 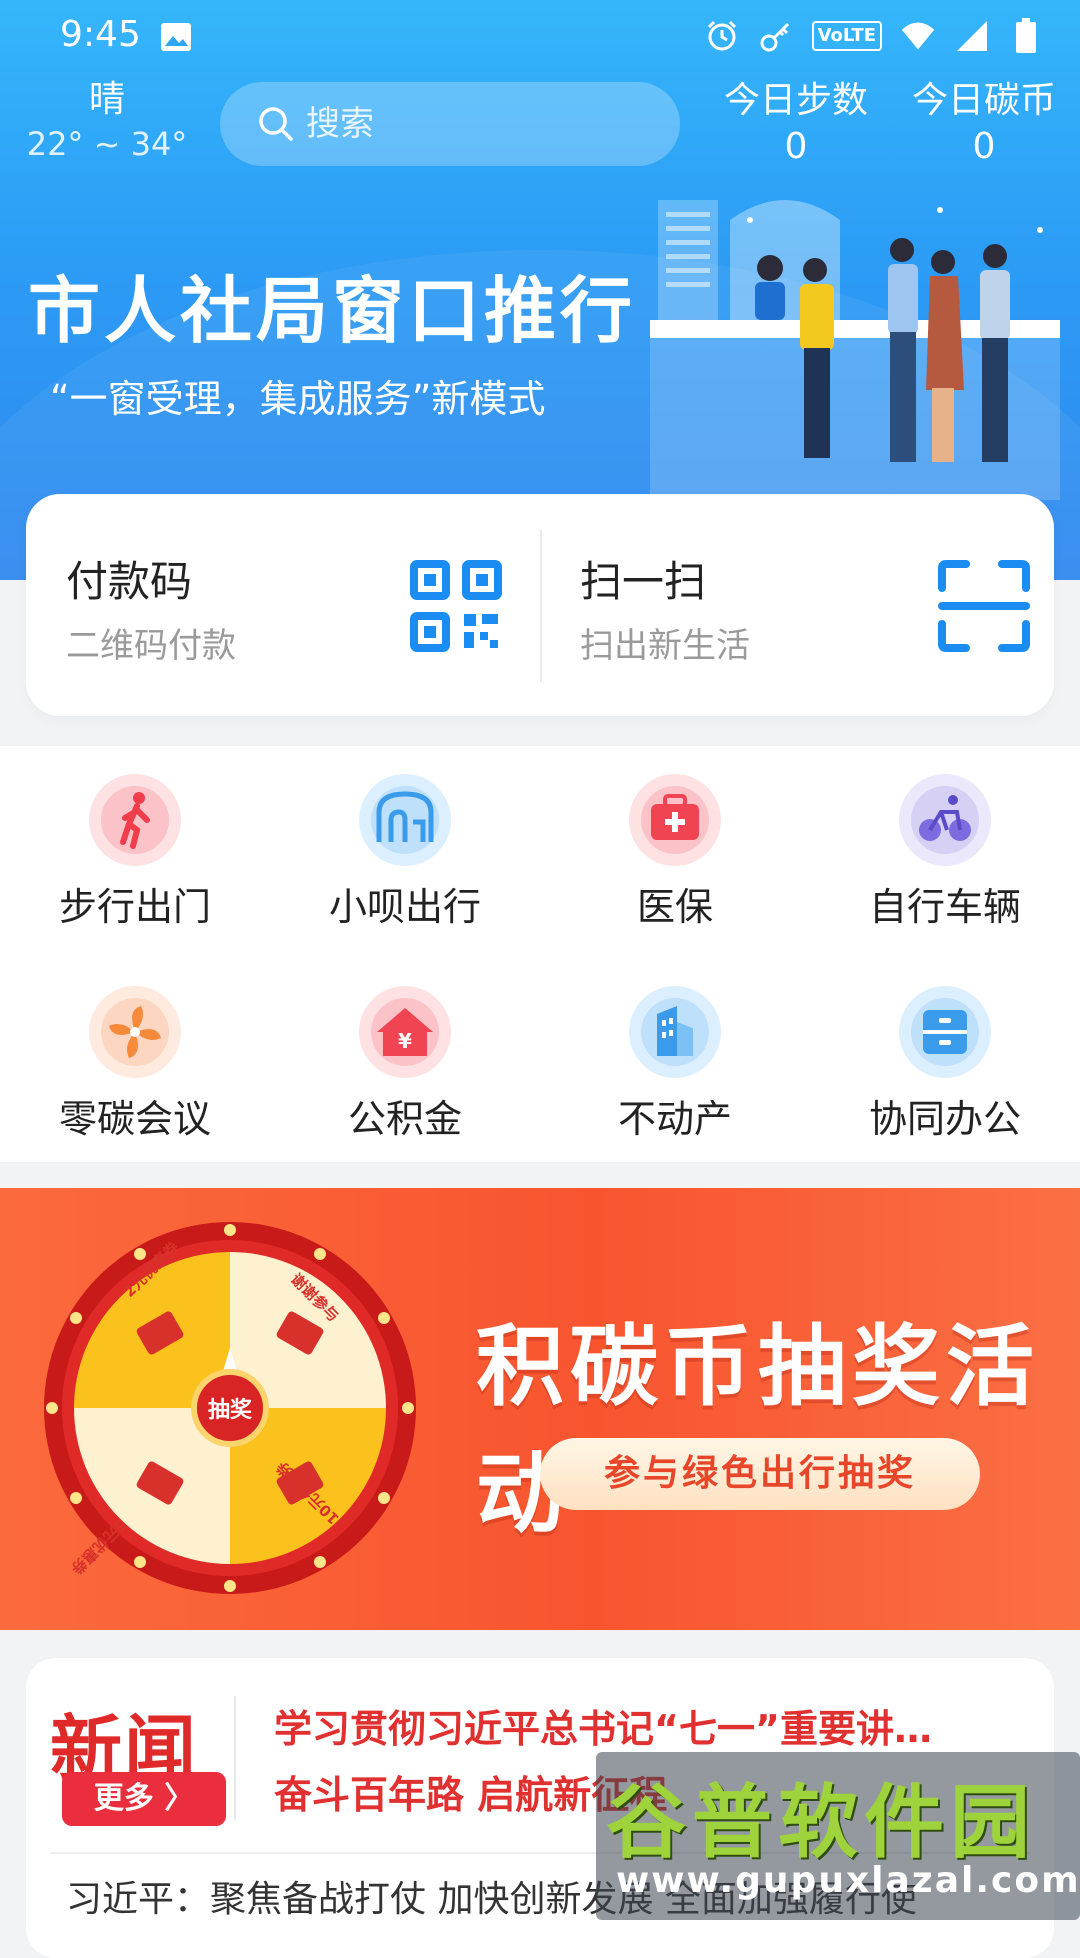 I want to click on wifi-icon, so click(x=918, y=36).